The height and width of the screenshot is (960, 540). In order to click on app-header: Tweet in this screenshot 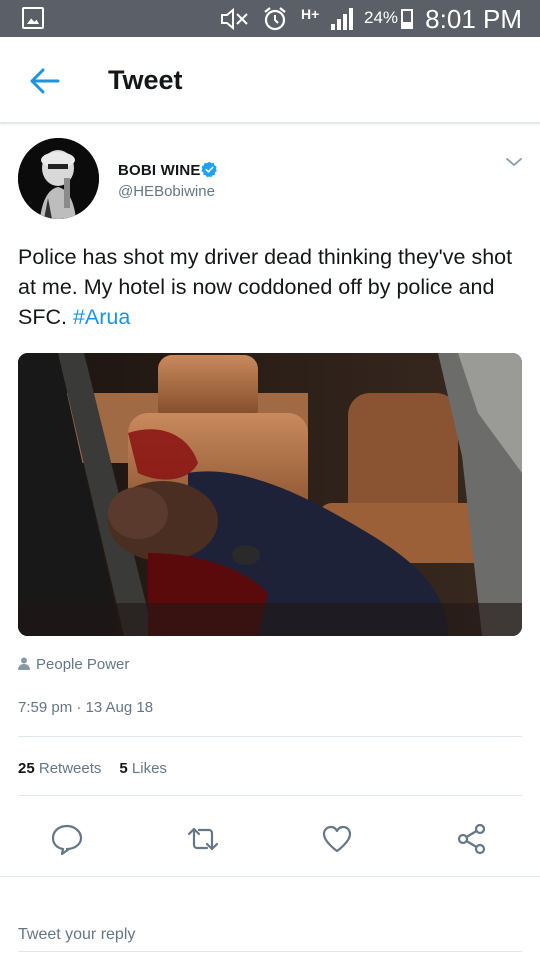, I will do `click(270, 80)`.